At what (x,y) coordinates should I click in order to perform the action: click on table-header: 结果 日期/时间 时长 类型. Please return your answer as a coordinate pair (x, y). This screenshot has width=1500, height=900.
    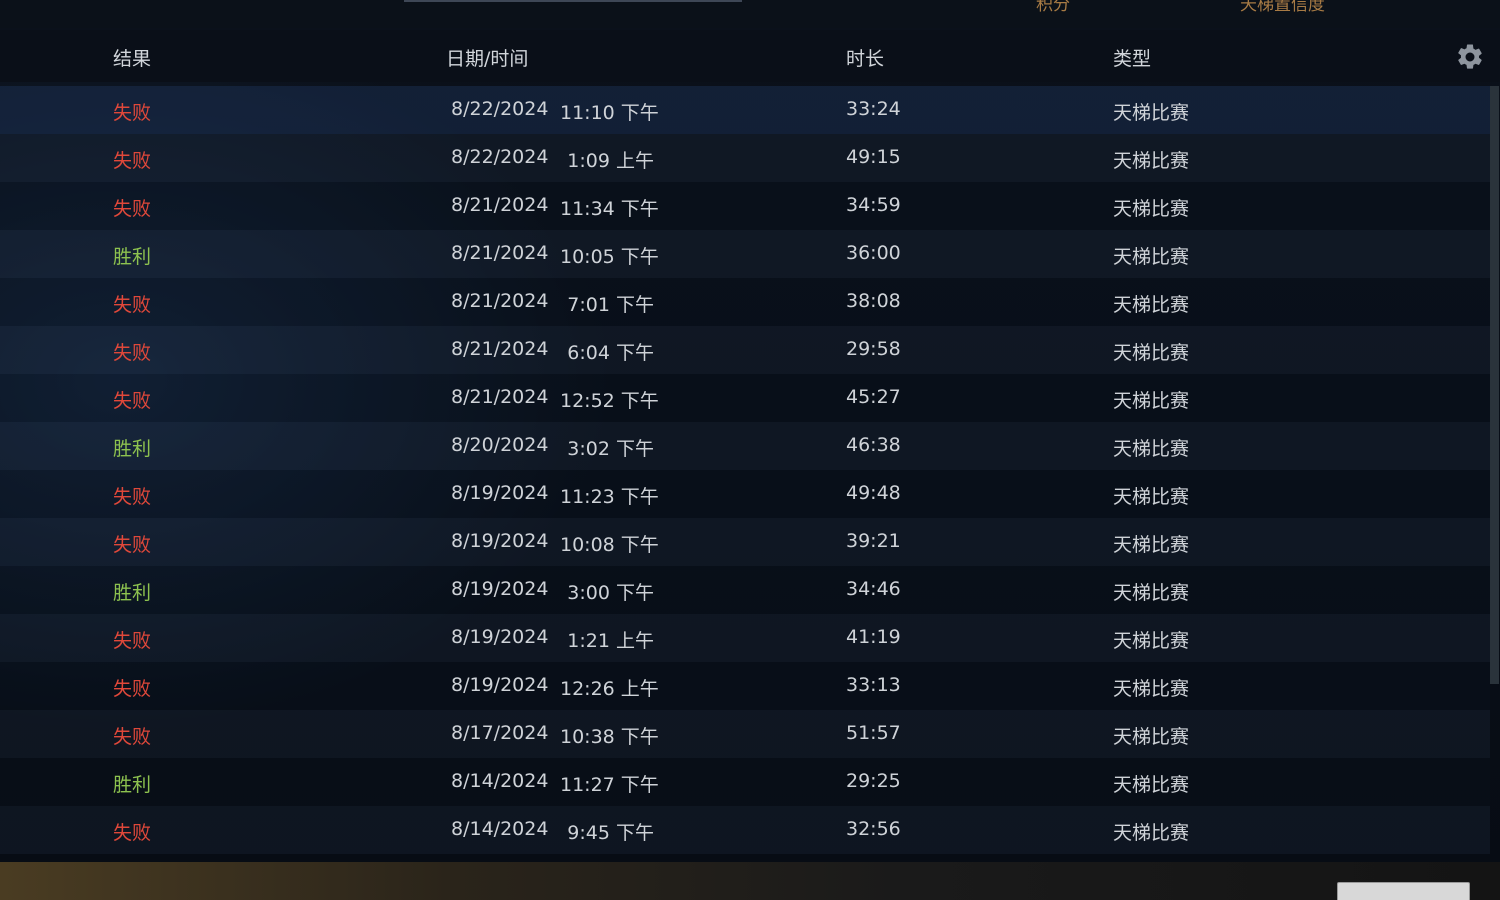
    Looking at the image, I should click on (750, 56).